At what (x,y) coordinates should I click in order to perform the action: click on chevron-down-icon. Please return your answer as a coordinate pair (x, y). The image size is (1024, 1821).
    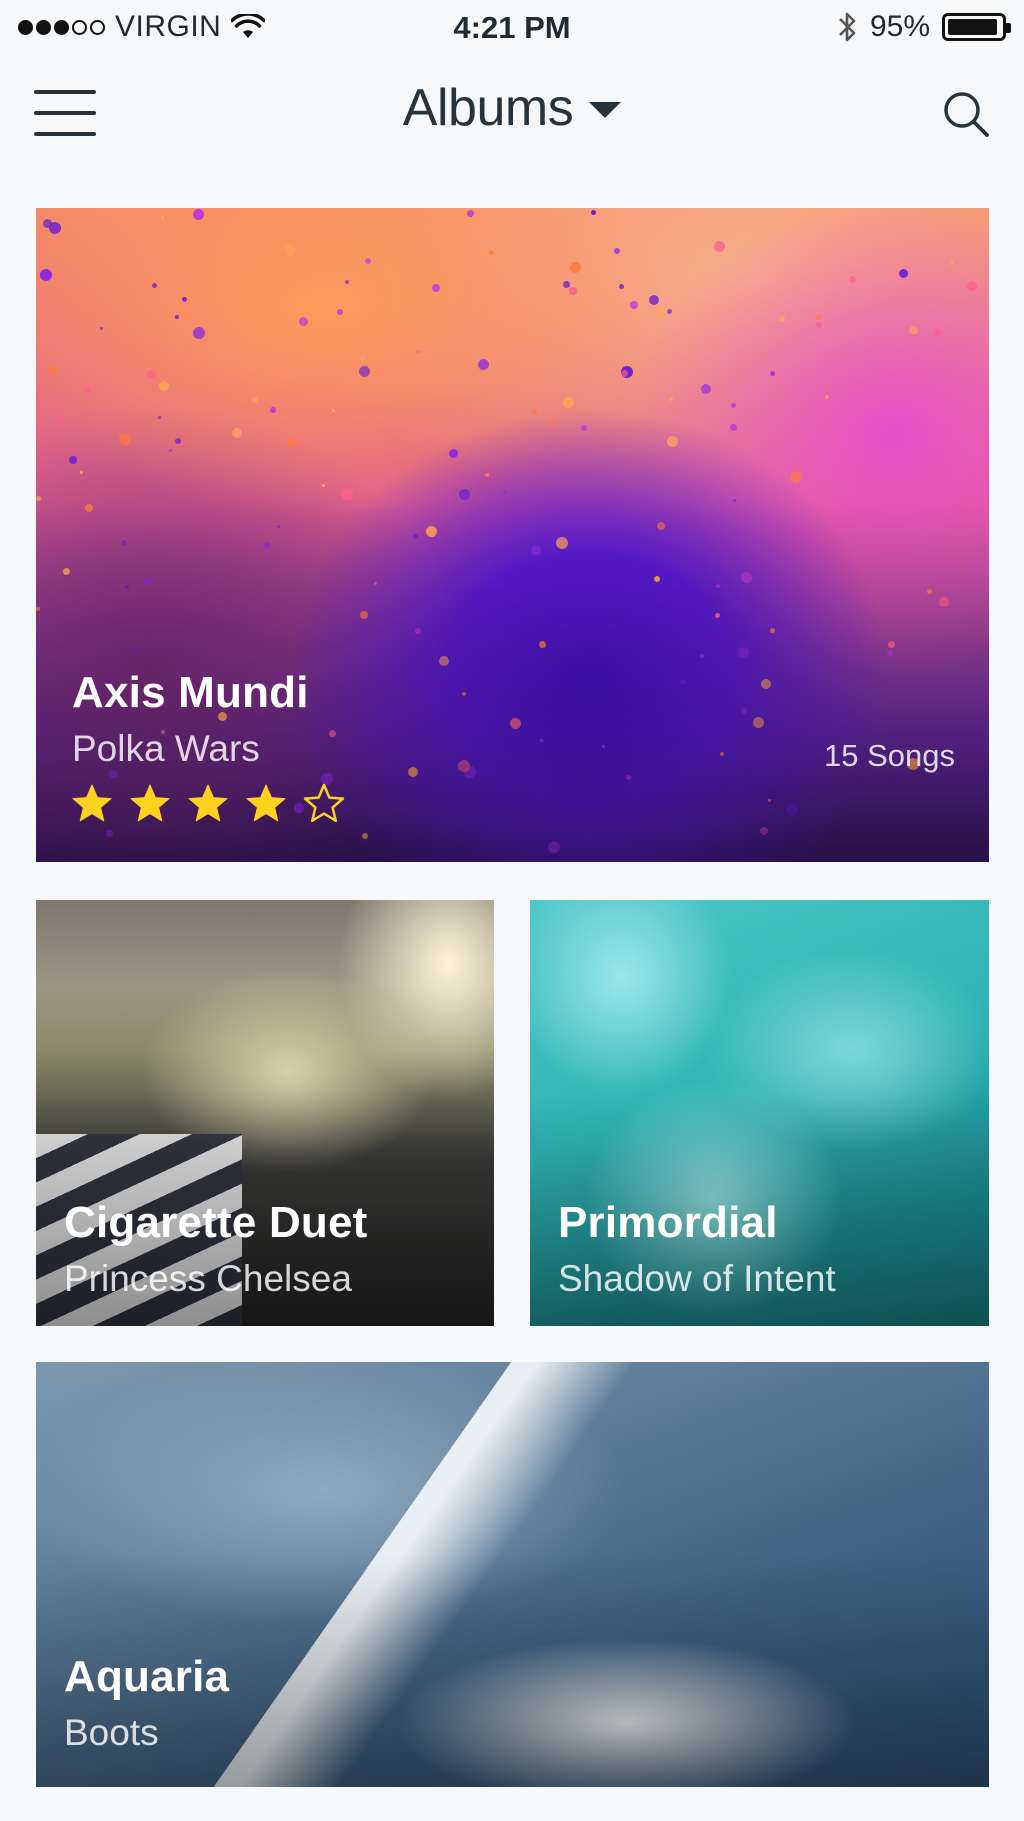
    Looking at the image, I should click on (605, 110).